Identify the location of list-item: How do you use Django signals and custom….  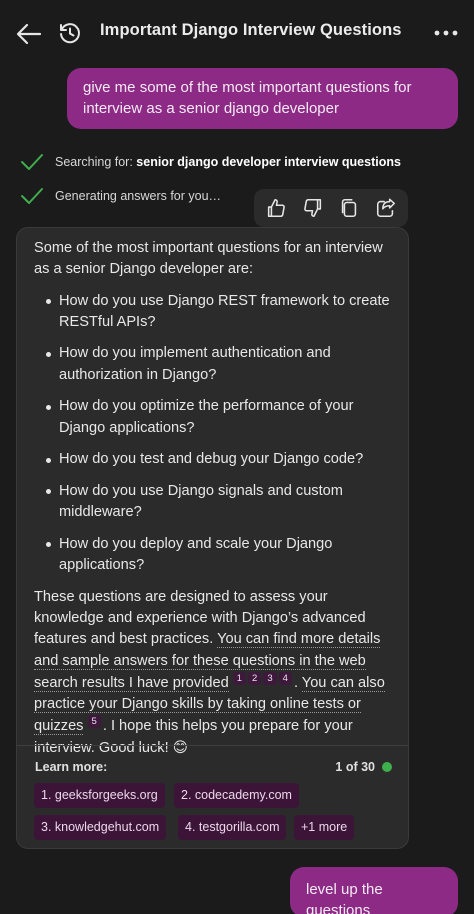
(216, 502).